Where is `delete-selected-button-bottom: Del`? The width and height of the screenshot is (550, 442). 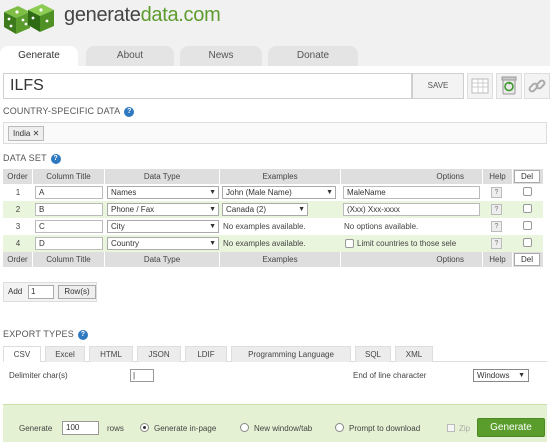 delete-selected-button-bottom: Del is located at coordinates (527, 259).